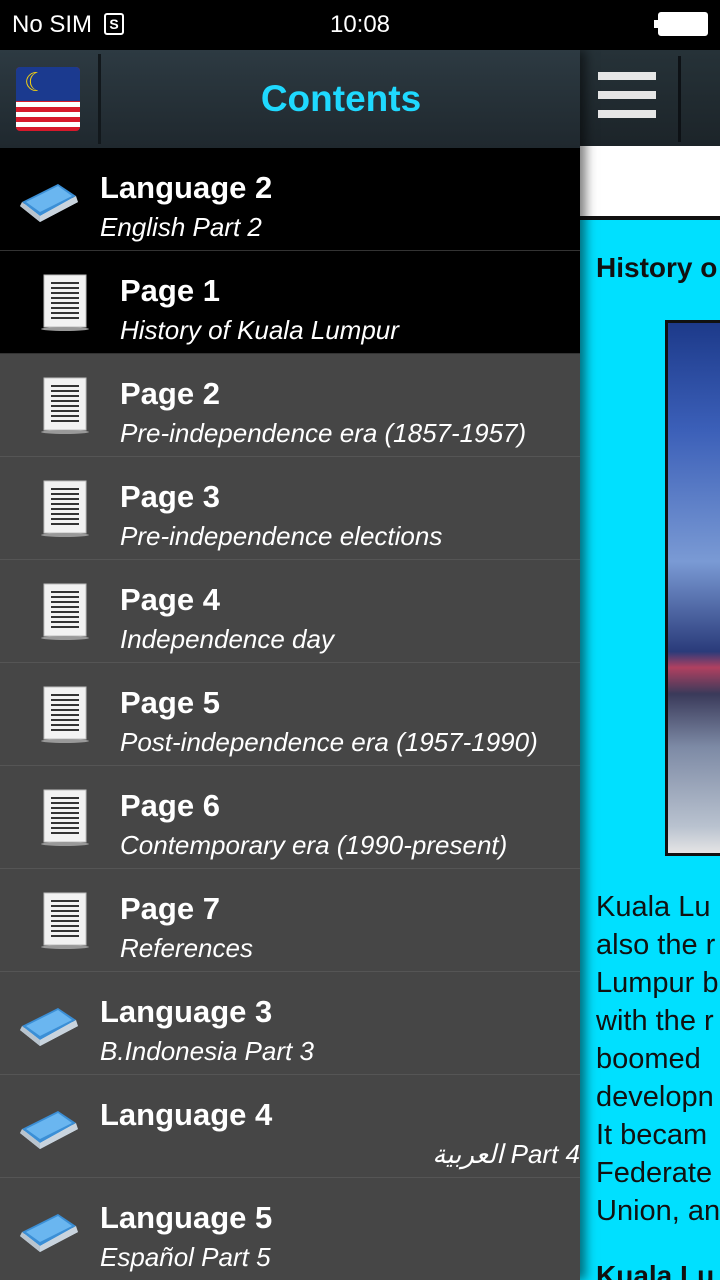  Describe the element at coordinates (627, 99) in the screenshot. I see `hamburger-menu-icon` at that location.